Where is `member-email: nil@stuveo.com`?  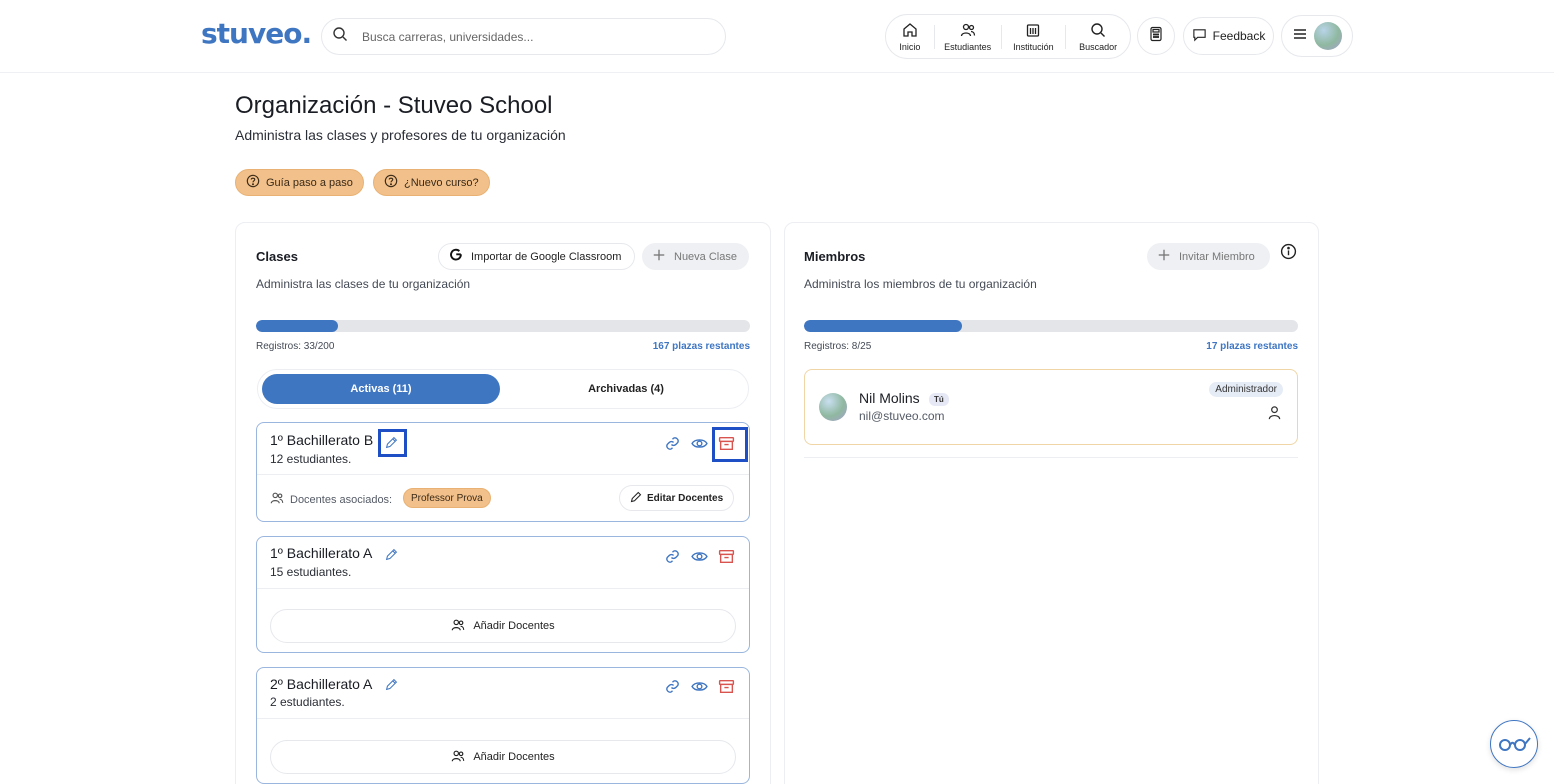
member-email: nil@stuveo.com is located at coordinates (902, 416).